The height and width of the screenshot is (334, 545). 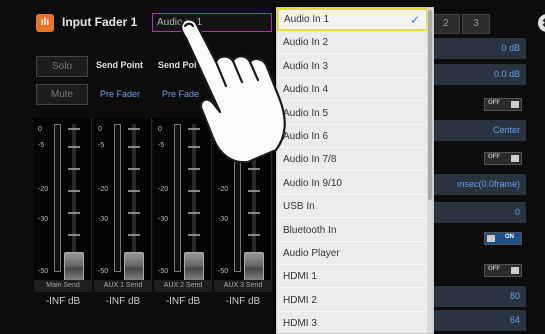 What do you see at coordinates (300, 300) in the screenshot?
I see `dropdown-option-label: HDMI 2` at bounding box center [300, 300].